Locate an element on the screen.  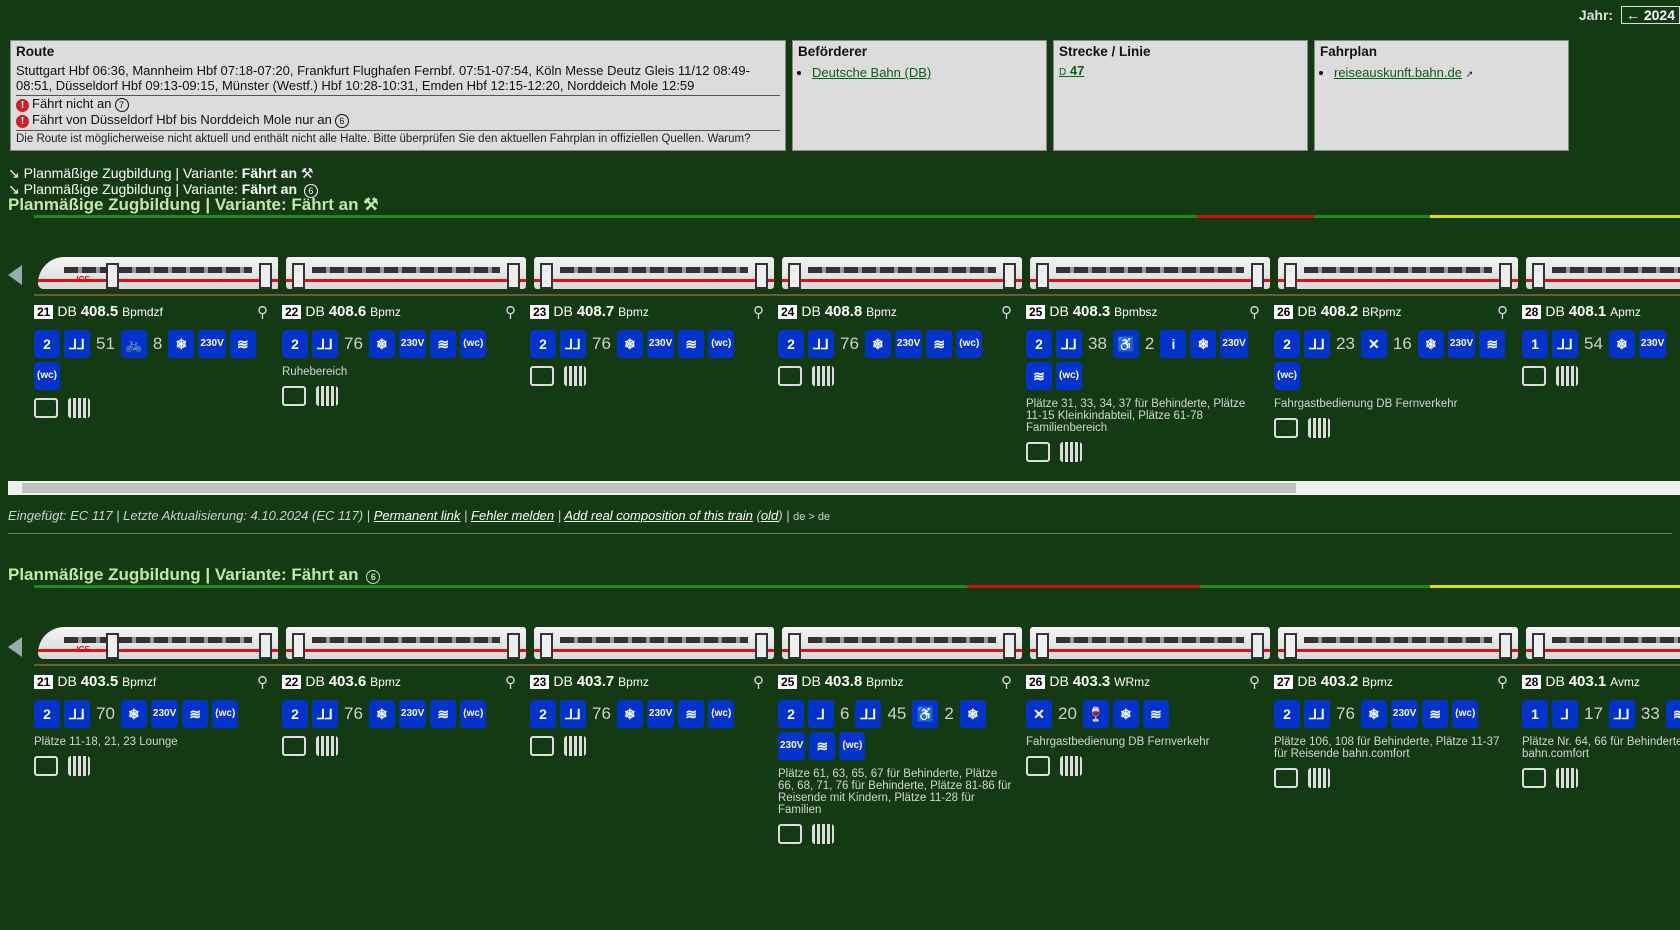
toilet-icon: (wc) is located at coordinates (1069, 376).